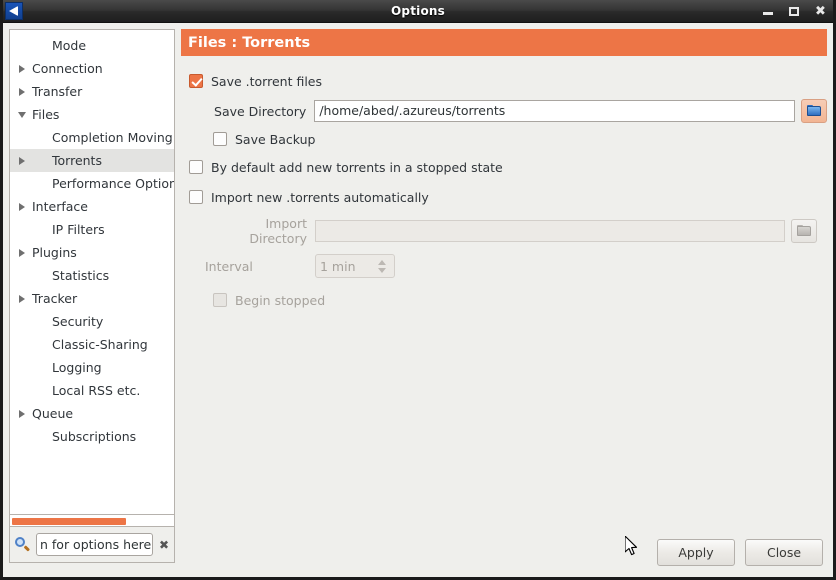  I want to click on sidebar-item-label: Logging, so click(77, 367).